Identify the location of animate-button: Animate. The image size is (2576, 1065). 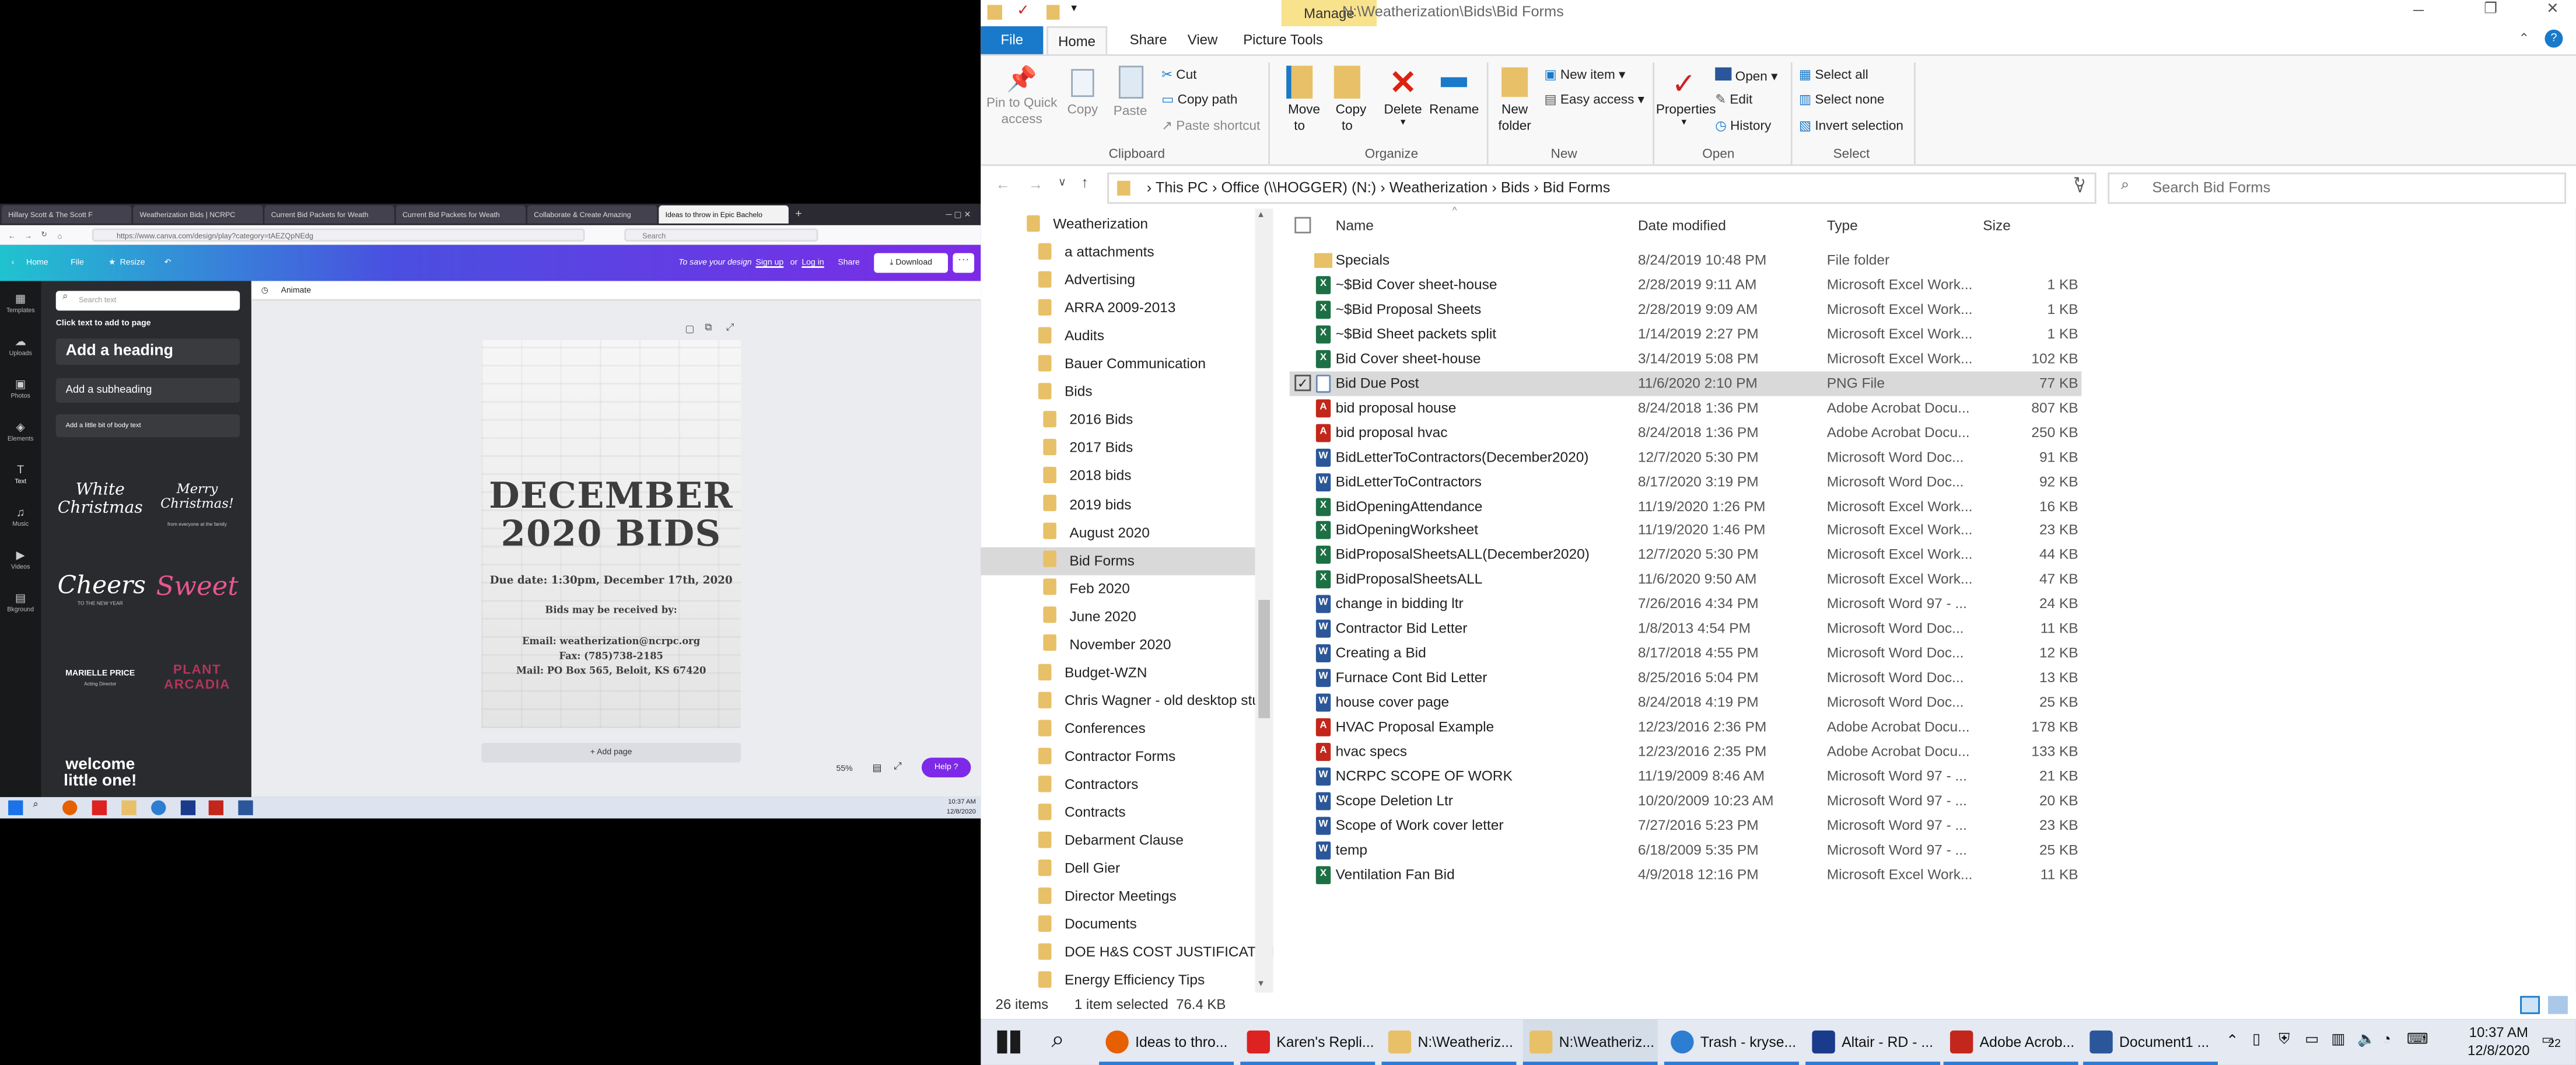
(296, 291).